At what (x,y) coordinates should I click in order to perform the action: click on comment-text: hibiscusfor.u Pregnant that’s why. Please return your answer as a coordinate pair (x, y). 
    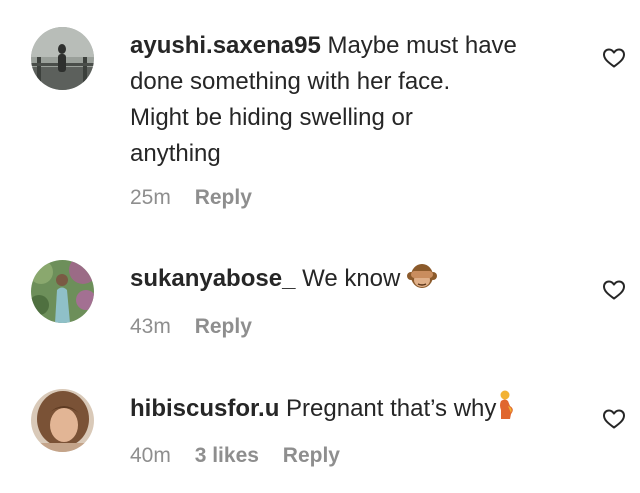
    Looking at the image, I should click on (350, 410).